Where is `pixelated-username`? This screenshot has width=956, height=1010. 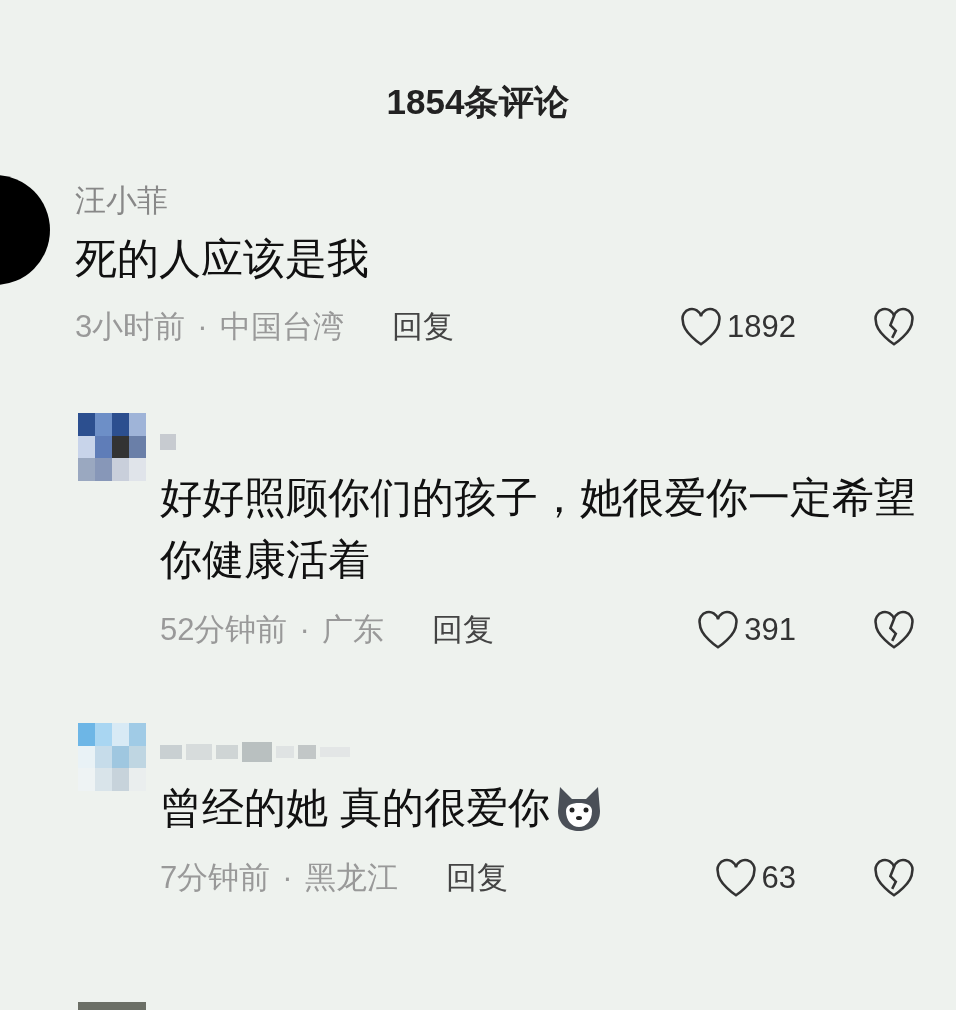
pixelated-username is located at coordinates (168, 442).